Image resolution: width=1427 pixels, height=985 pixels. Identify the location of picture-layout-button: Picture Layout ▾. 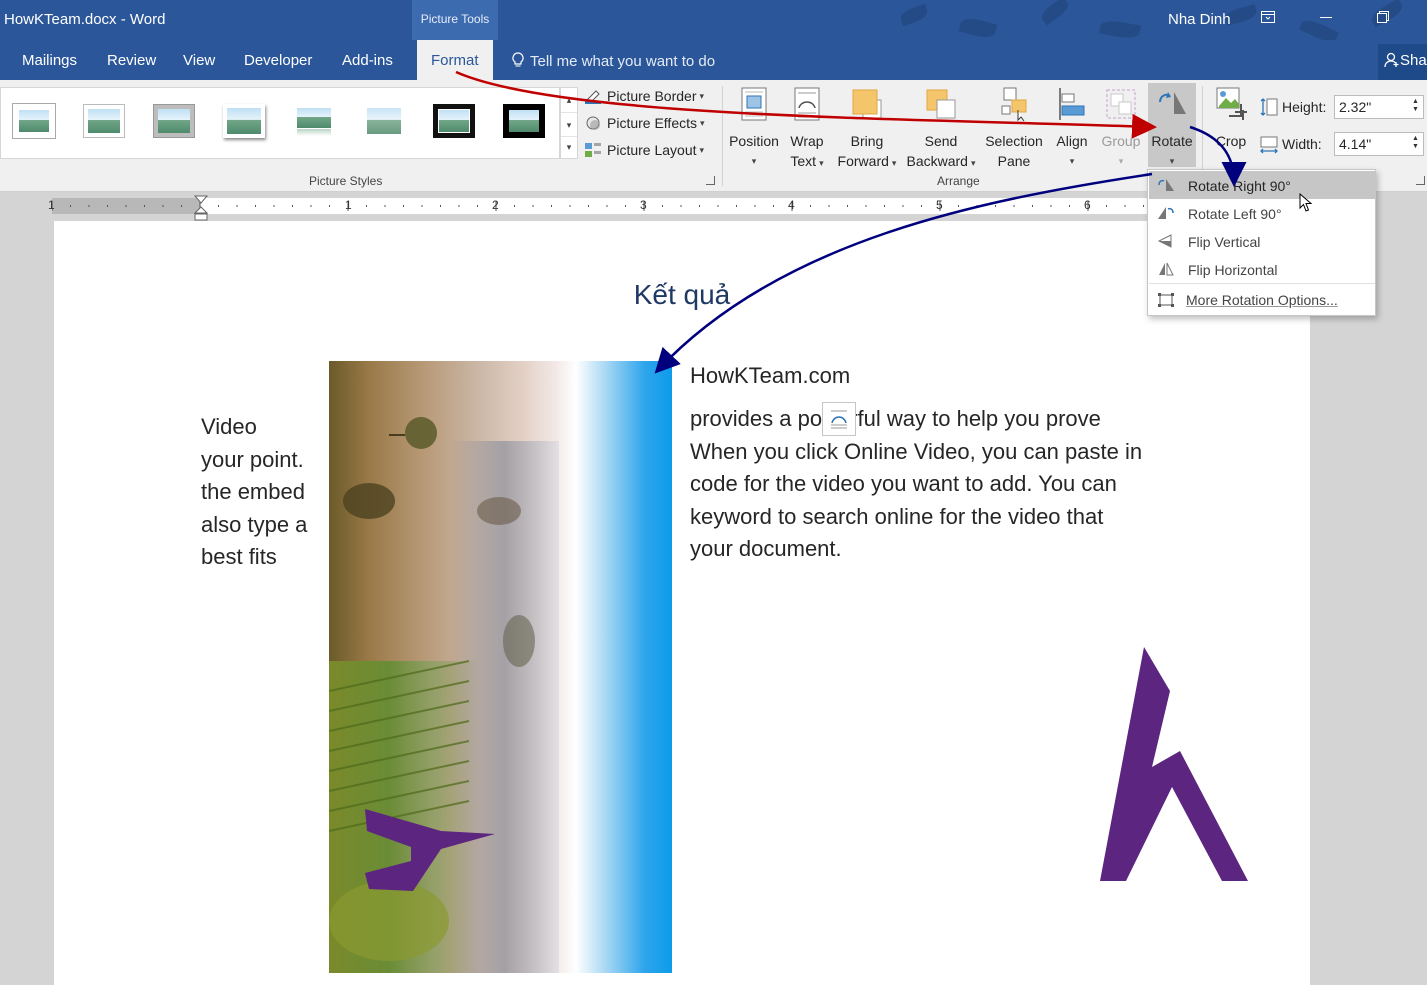
(644, 150).